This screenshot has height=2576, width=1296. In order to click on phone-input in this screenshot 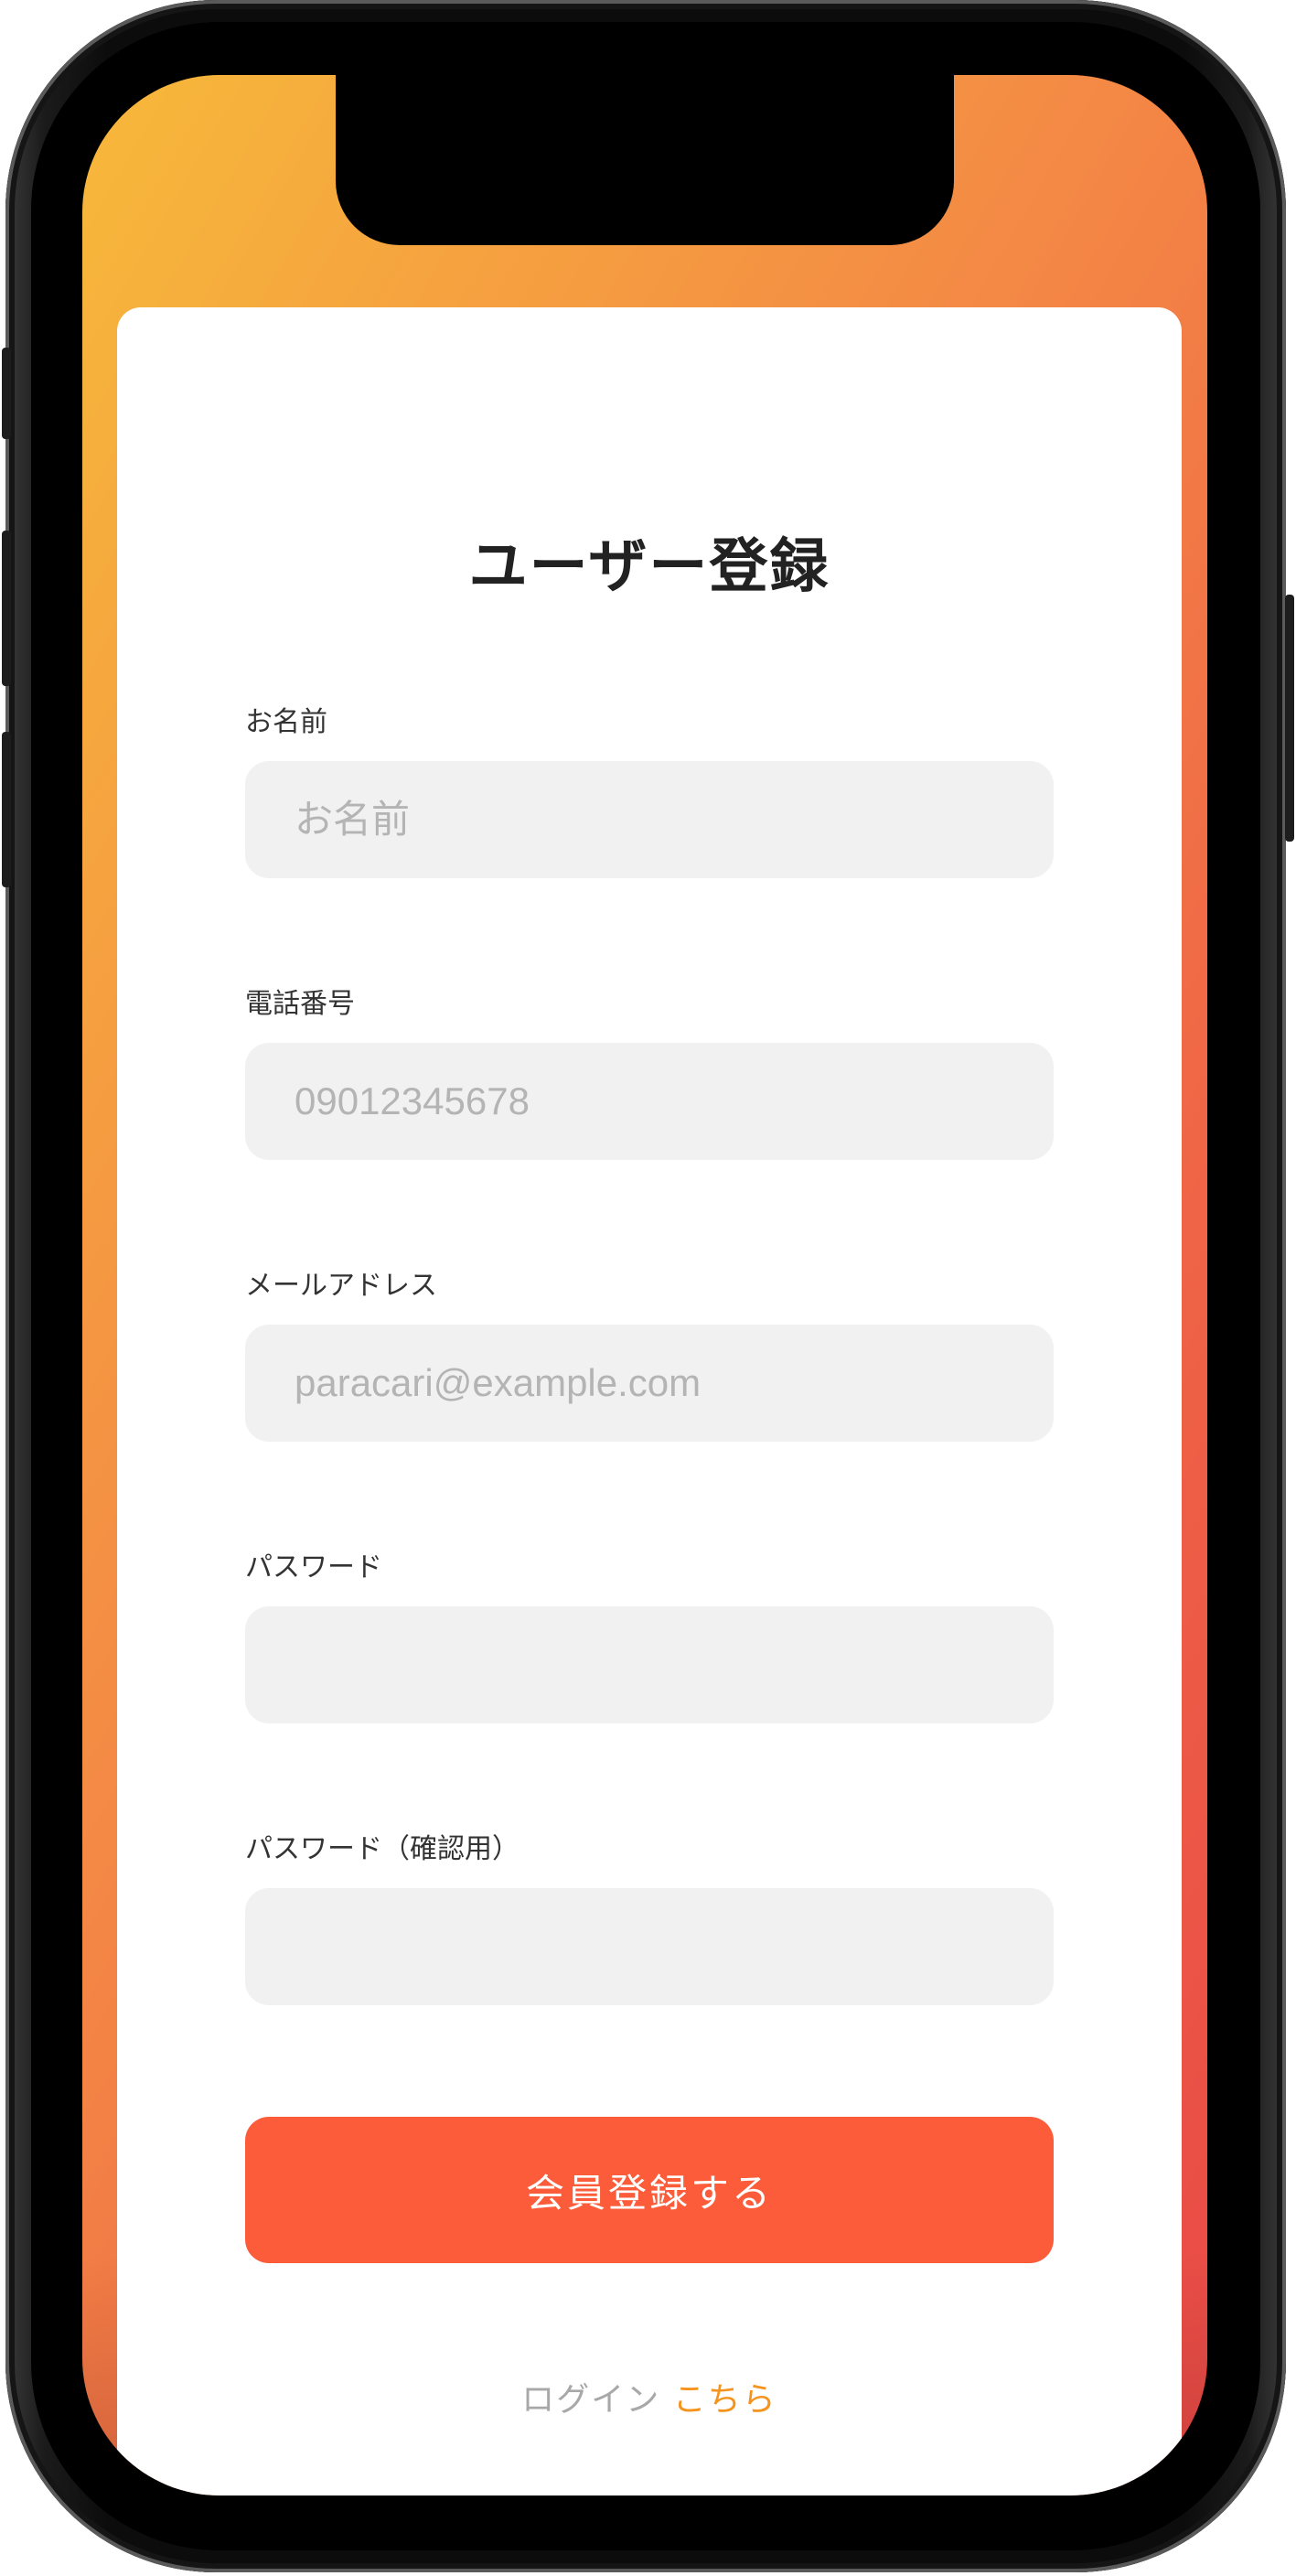, I will do `click(649, 1101)`.